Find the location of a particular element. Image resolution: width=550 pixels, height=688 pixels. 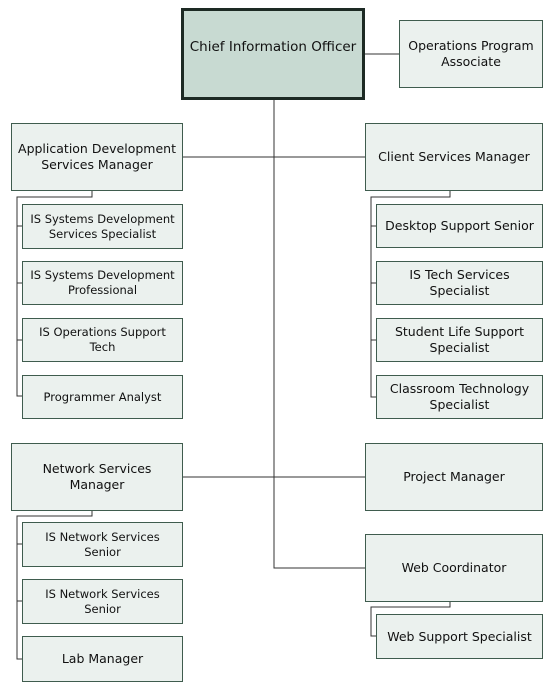

node-label: Classroom Technology Specialist is located at coordinates (459, 396).